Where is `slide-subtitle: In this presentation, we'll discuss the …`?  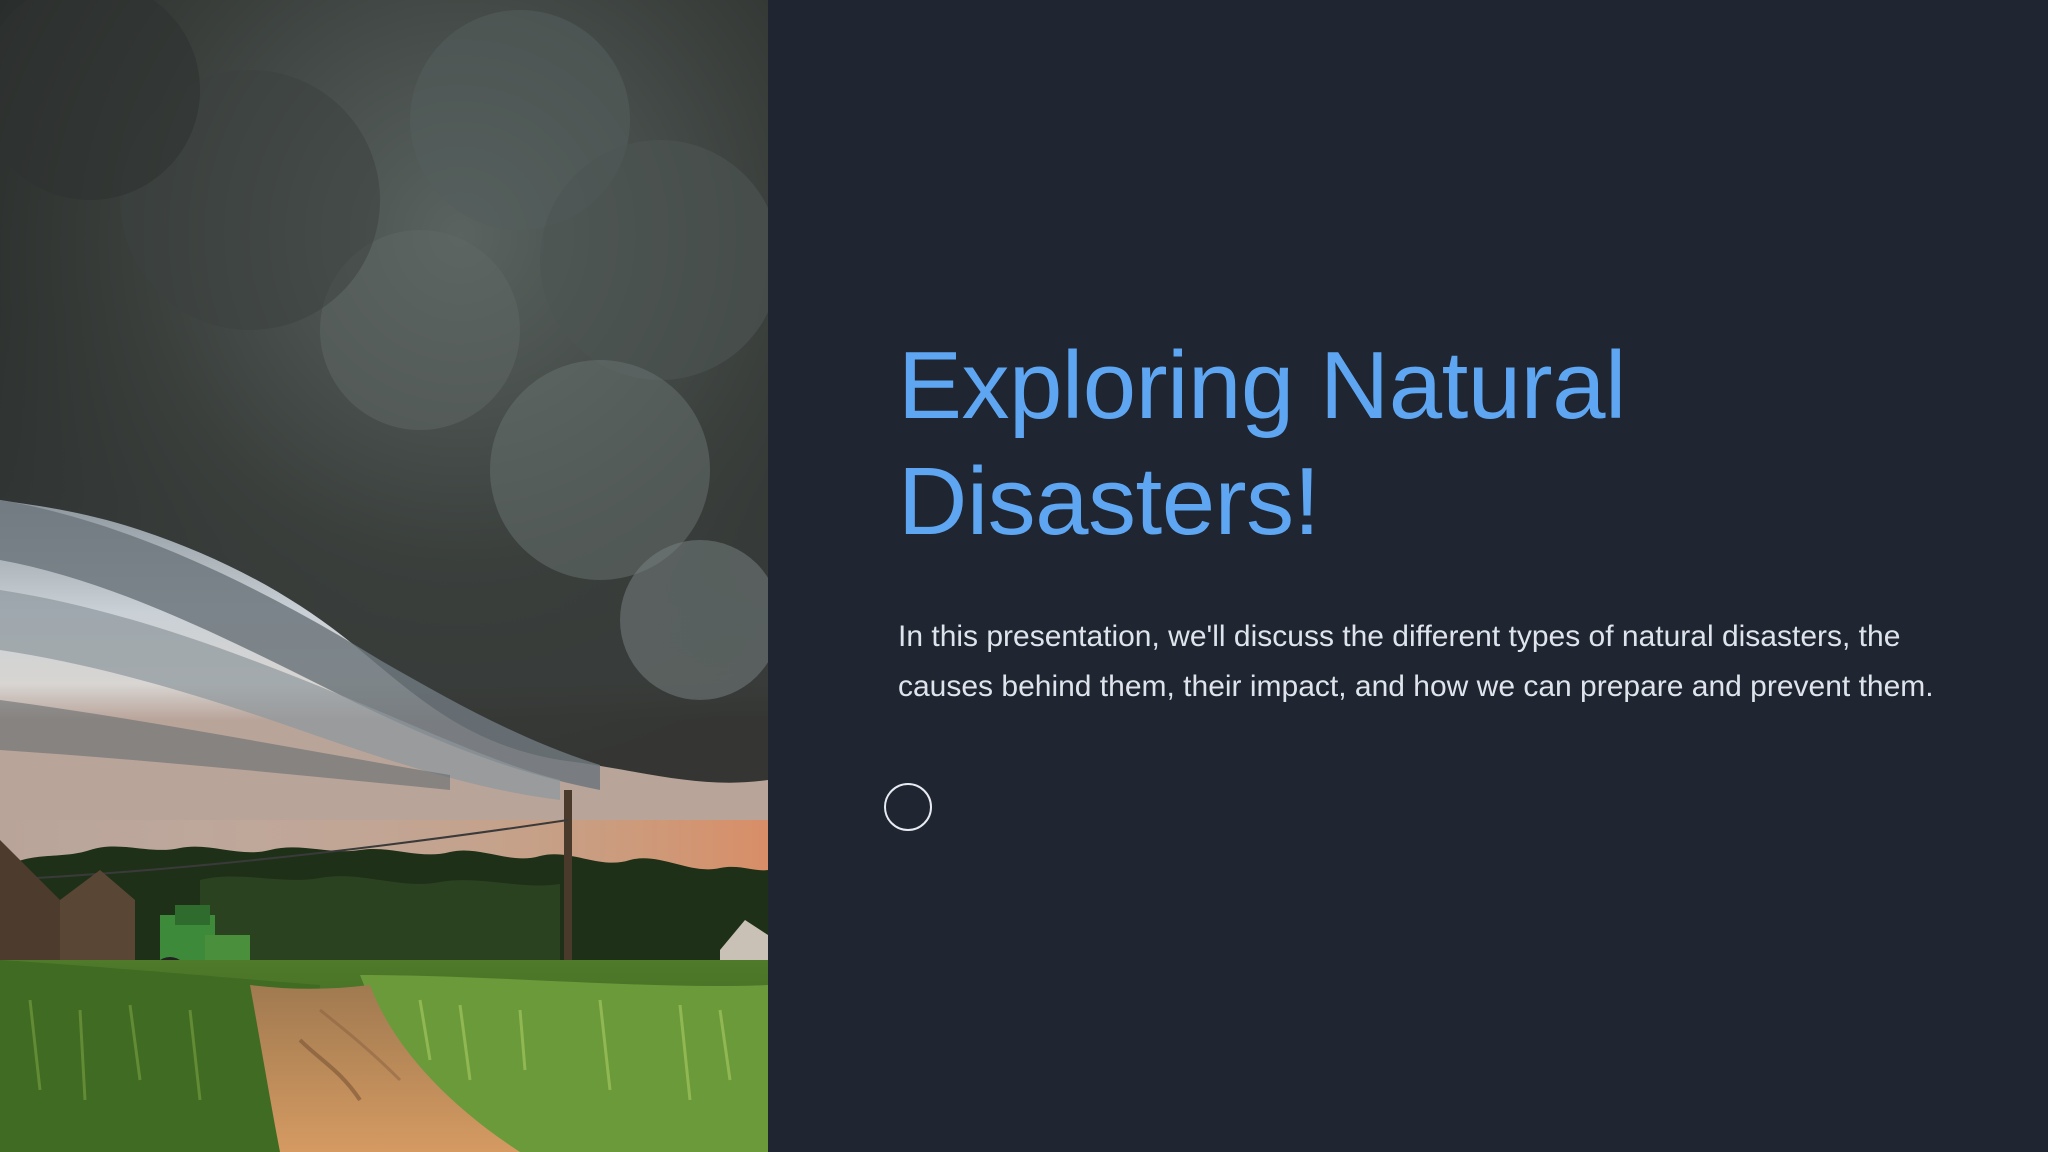 slide-subtitle: In this presentation, we'll discuss the … is located at coordinates (1416, 661).